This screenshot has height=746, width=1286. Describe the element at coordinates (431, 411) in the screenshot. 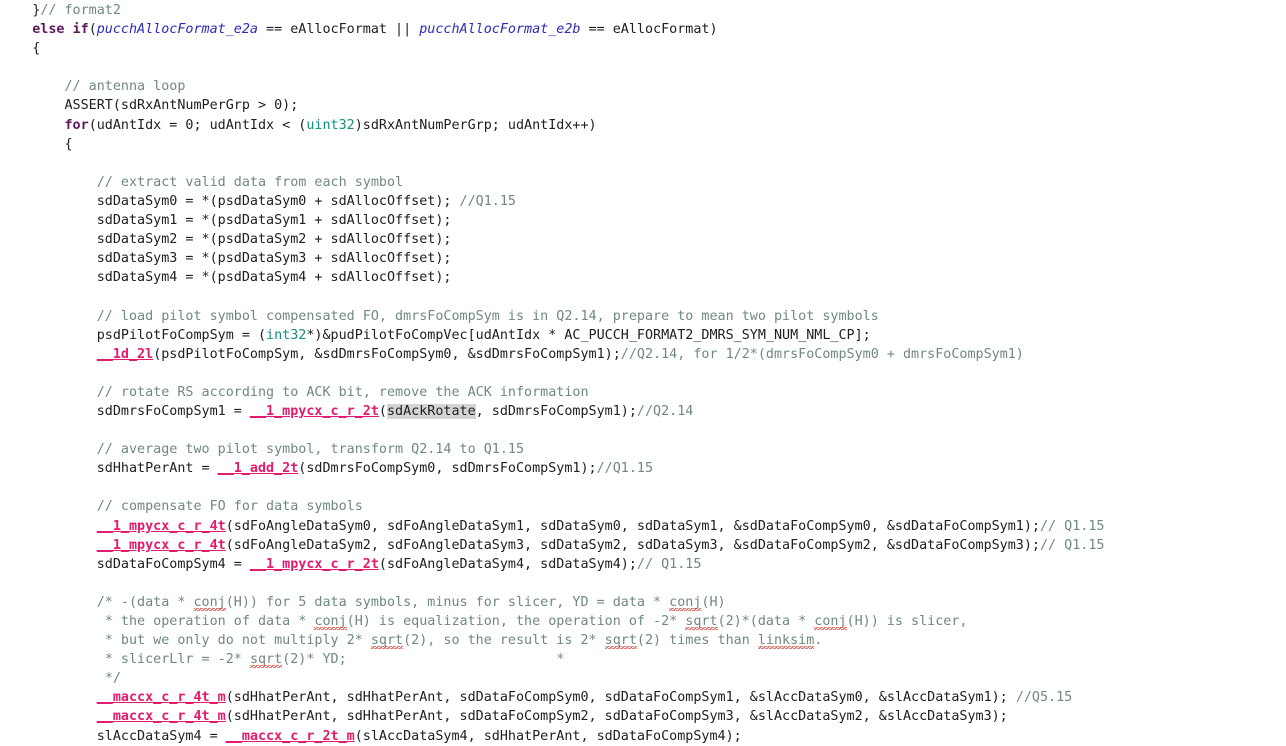

I see `highlighted-token: sdAckRotate` at that location.